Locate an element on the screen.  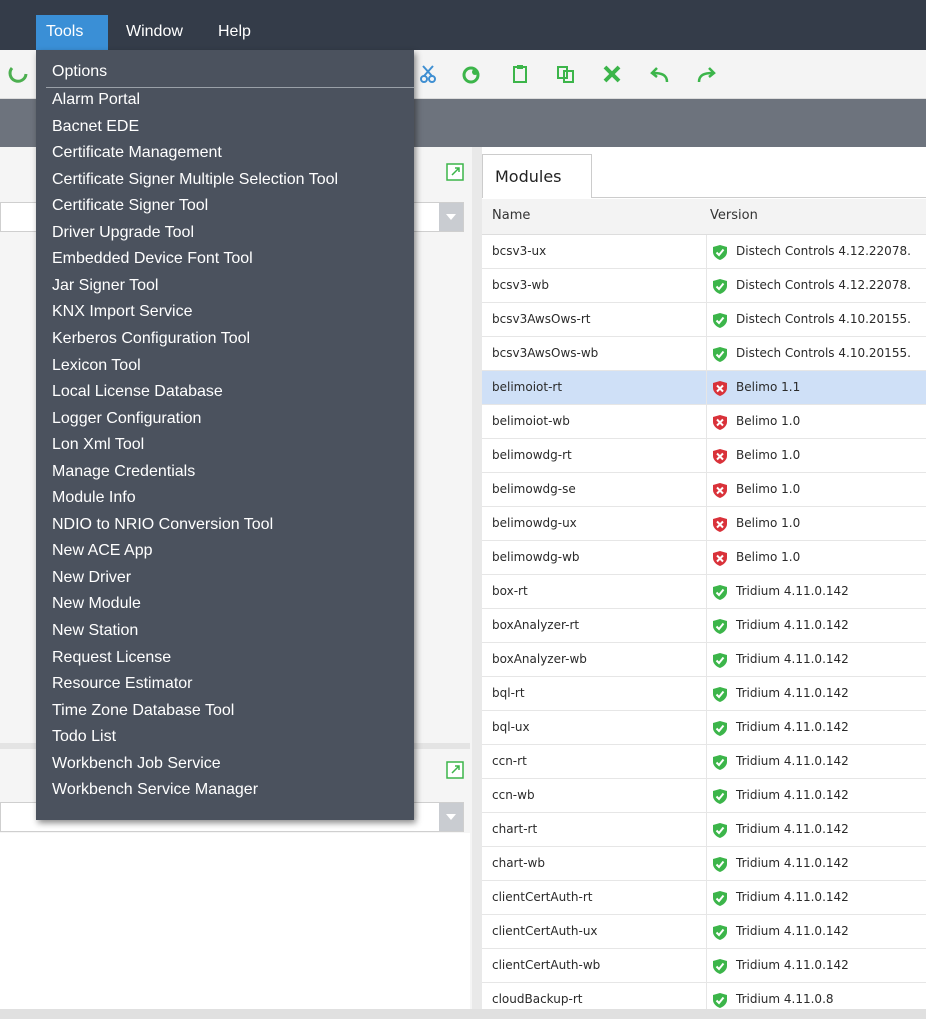
table-row: bcsv3-wb Distech Controls 4.12.22078. is located at coordinates (704, 286).